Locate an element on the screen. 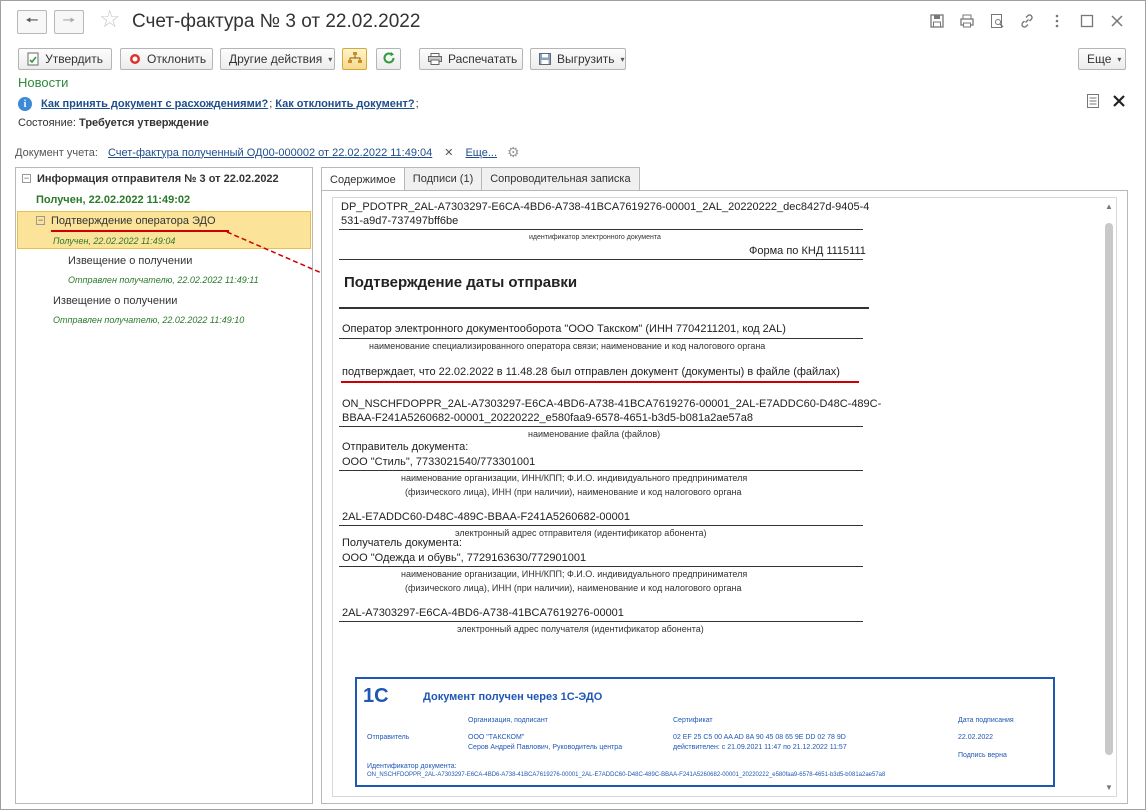 The height and width of the screenshot is (810, 1146). other-actions-button: Другие действия ▾ is located at coordinates (277, 59).